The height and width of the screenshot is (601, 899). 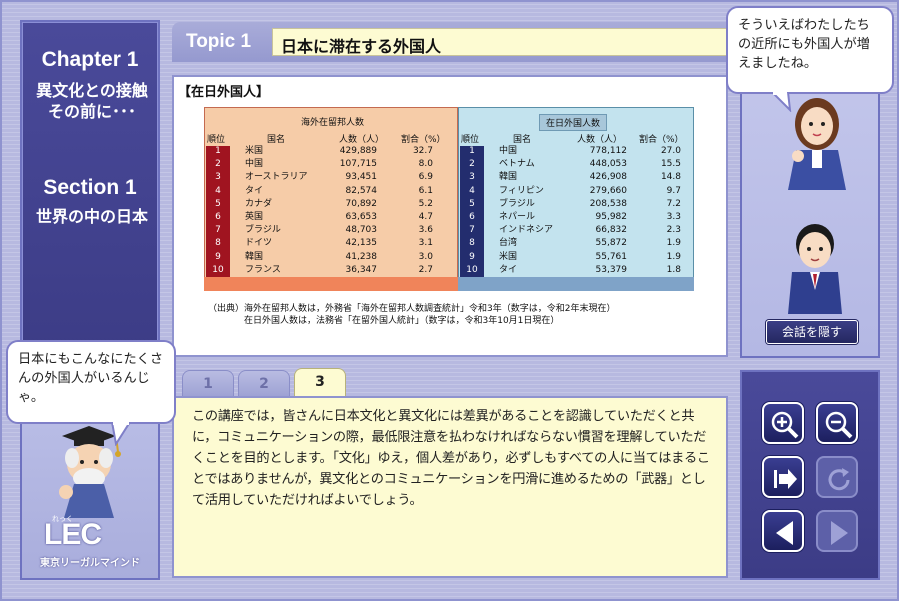 I want to click on section-label: Section 1, so click(x=90, y=187).